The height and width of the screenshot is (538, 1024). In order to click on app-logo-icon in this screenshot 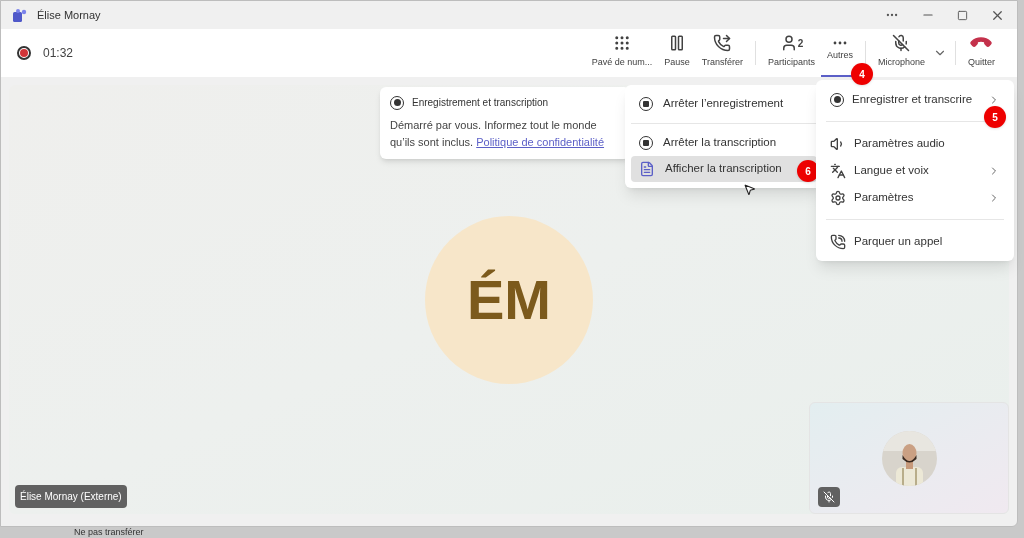, I will do `click(20, 15)`.